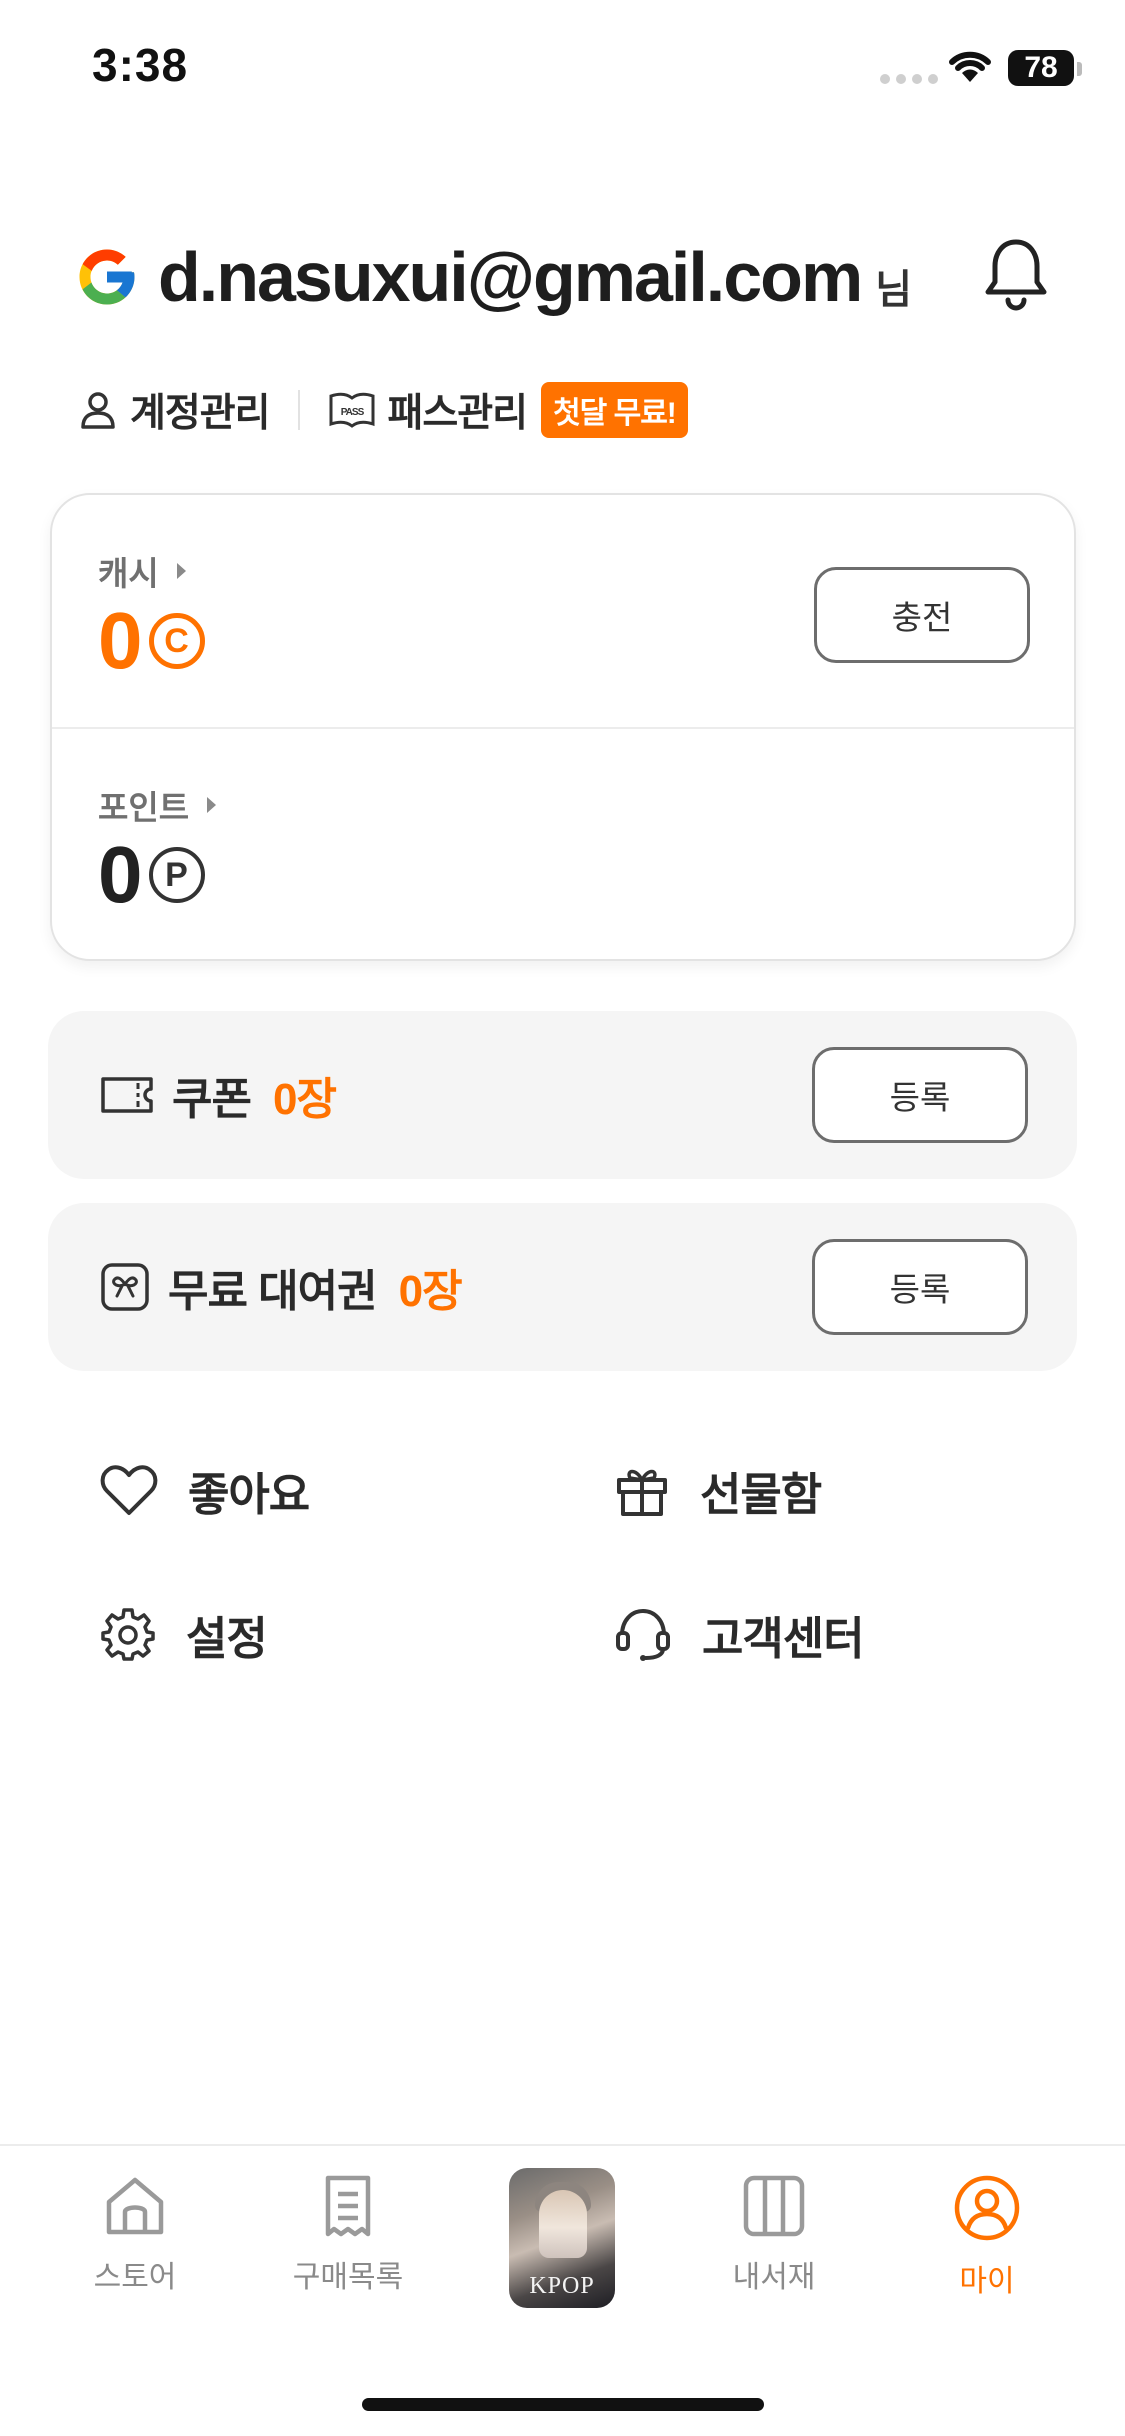 The width and height of the screenshot is (1125, 2436). Describe the element at coordinates (348, 2206) in the screenshot. I see `receipt-icon` at that location.